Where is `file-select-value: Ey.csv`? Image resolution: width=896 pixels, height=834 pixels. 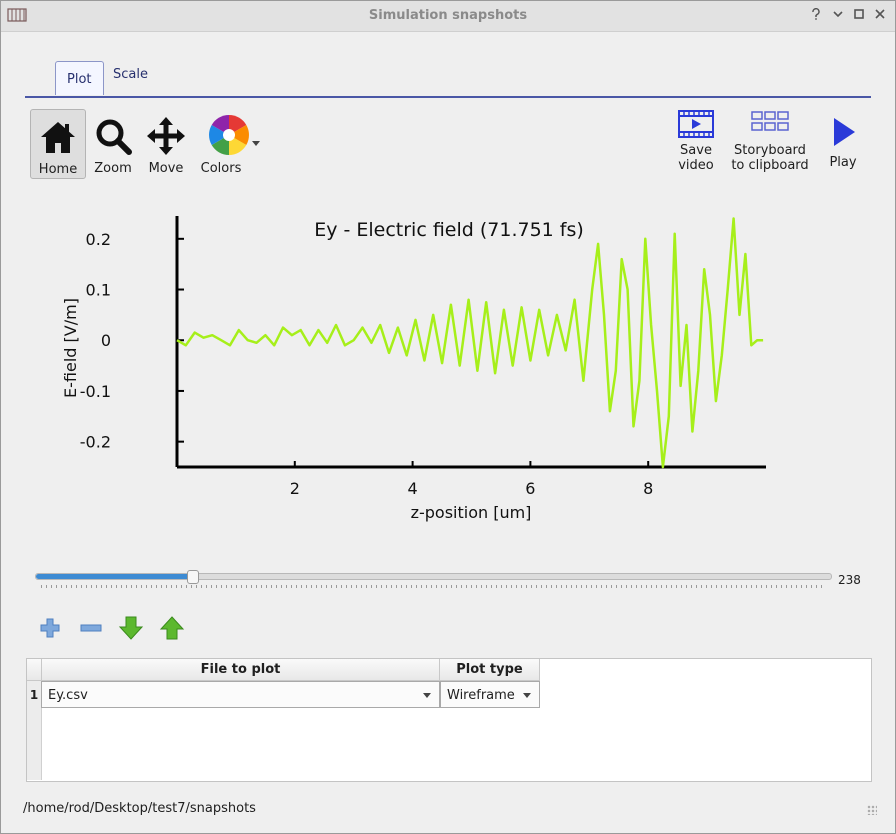 file-select-value: Ey.csv is located at coordinates (68, 695).